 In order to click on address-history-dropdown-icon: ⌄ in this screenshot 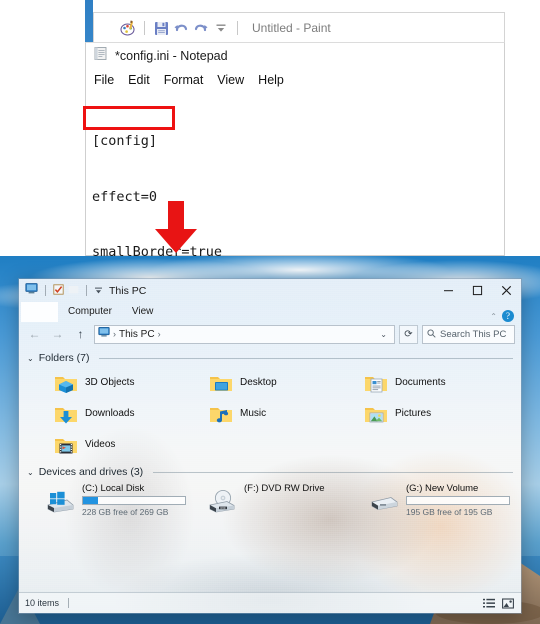, I will do `click(383, 334)`.